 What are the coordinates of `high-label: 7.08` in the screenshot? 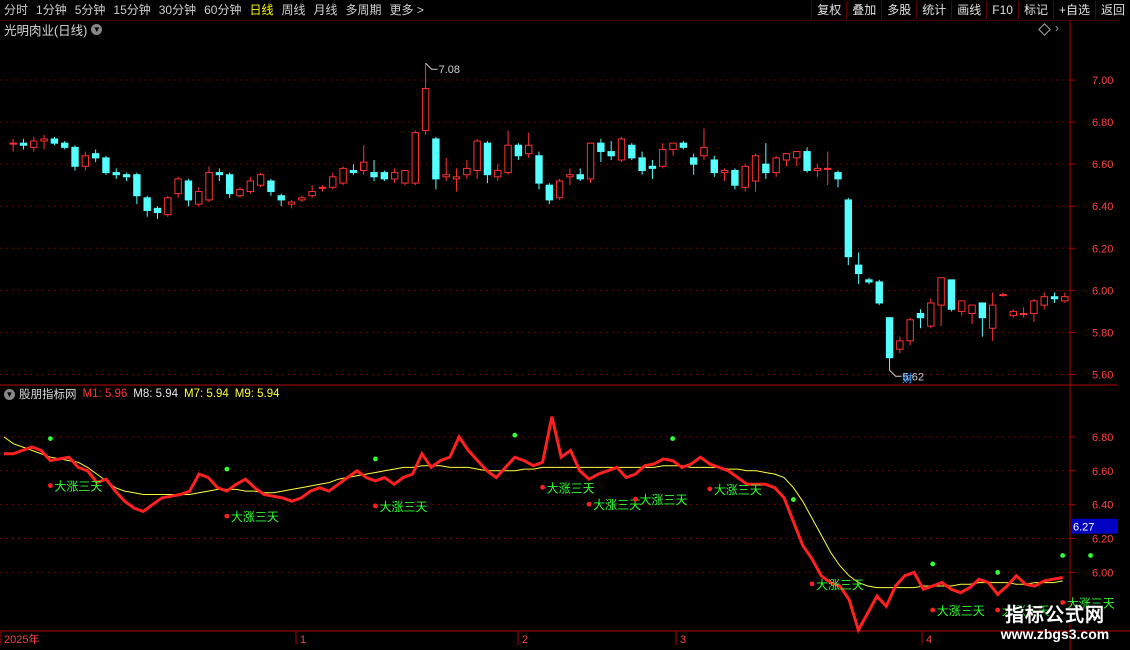 It's located at (449, 70).